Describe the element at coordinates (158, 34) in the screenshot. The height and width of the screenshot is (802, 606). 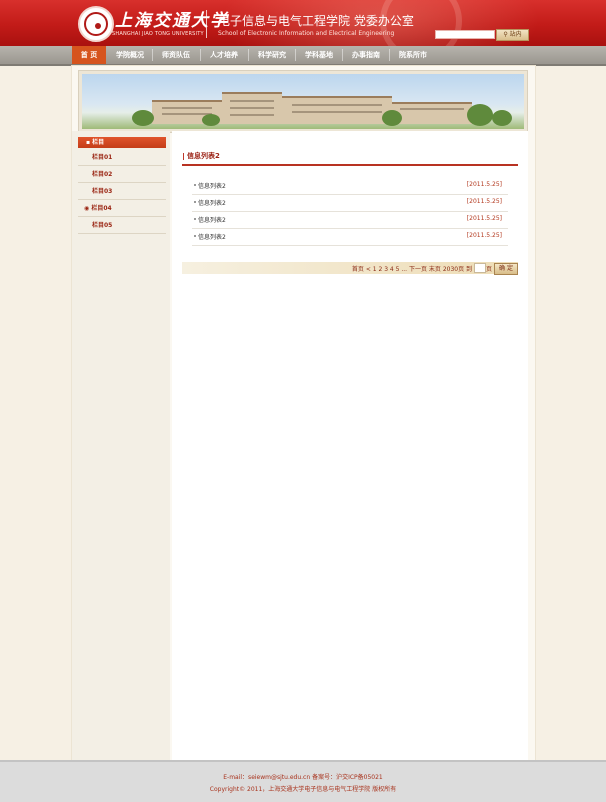
I see `university-name-en: SHANGHAI JIAO TONG UNIVERSITY` at that location.